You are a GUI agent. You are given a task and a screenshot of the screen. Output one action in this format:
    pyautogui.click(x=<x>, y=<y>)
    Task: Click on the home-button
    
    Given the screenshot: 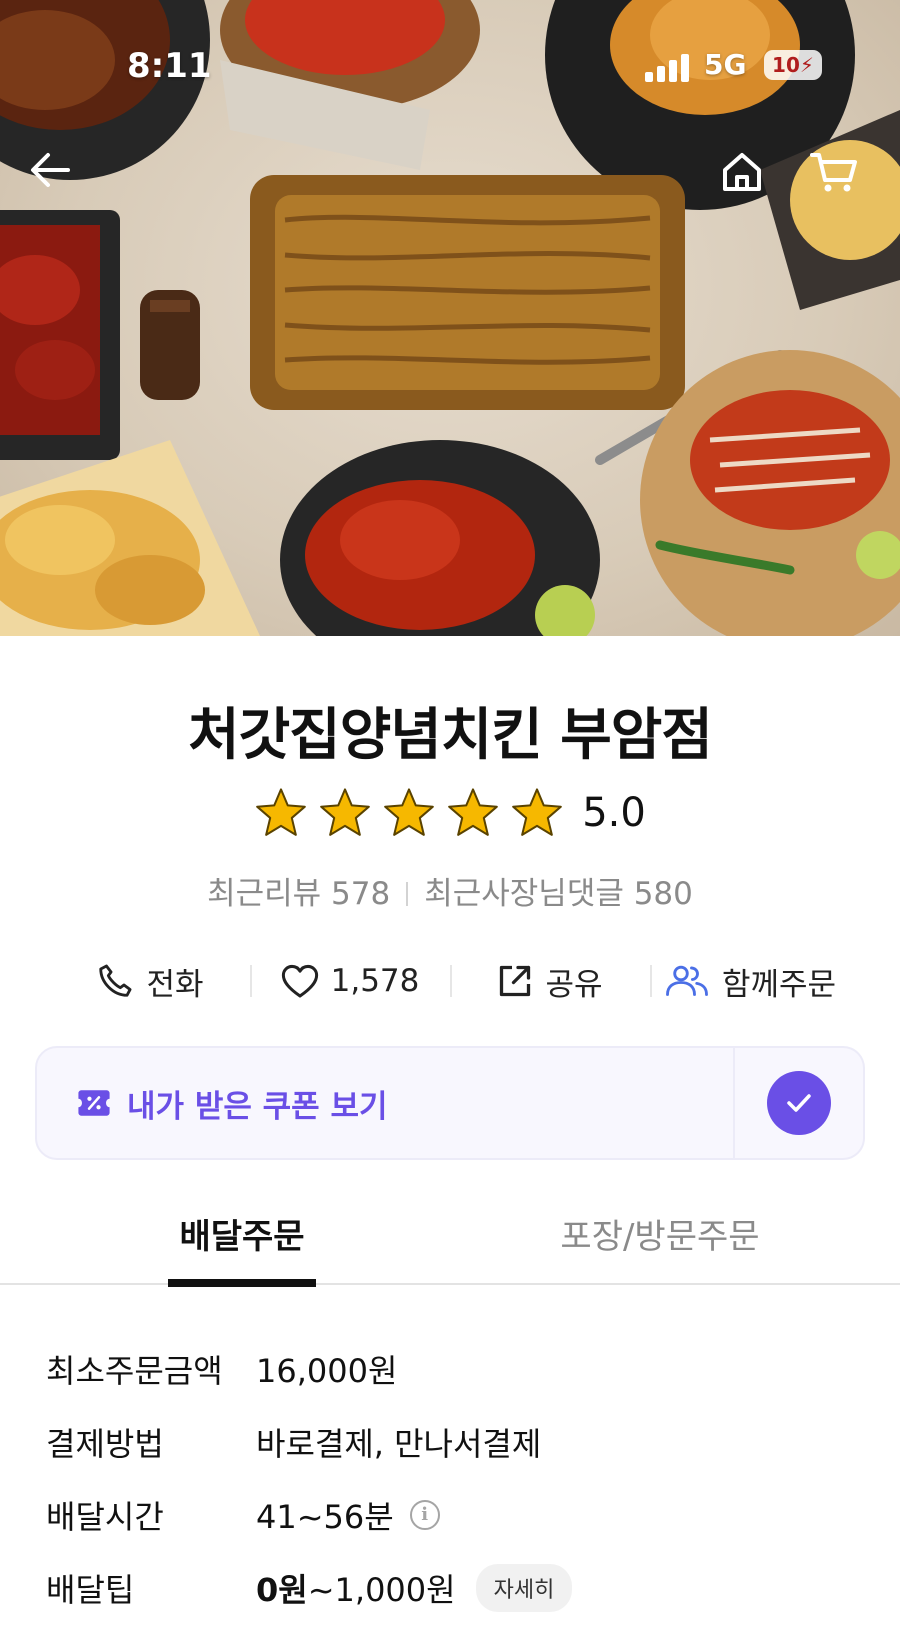 What is the action you would take?
    pyautogui.click(x=750, y=180)
    